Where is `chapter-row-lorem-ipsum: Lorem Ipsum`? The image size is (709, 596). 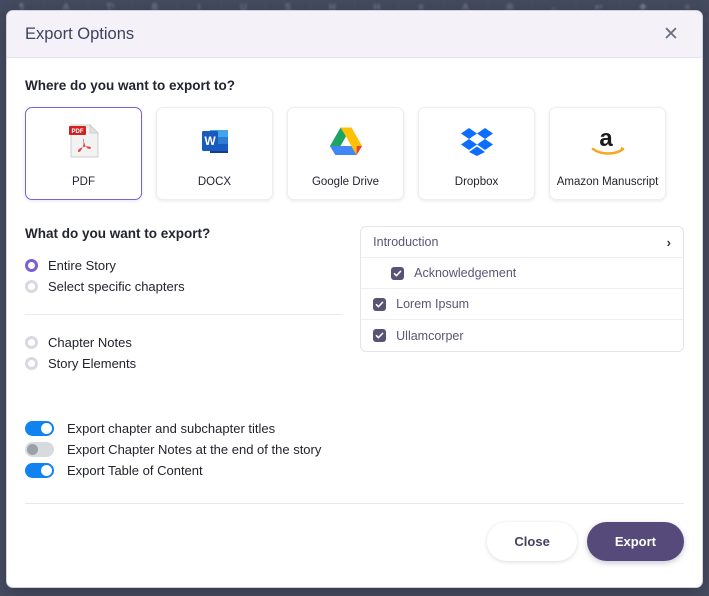
chapter-row-lorem-ipsum: Lorem Ipsum is located at coordinates (522, 304).